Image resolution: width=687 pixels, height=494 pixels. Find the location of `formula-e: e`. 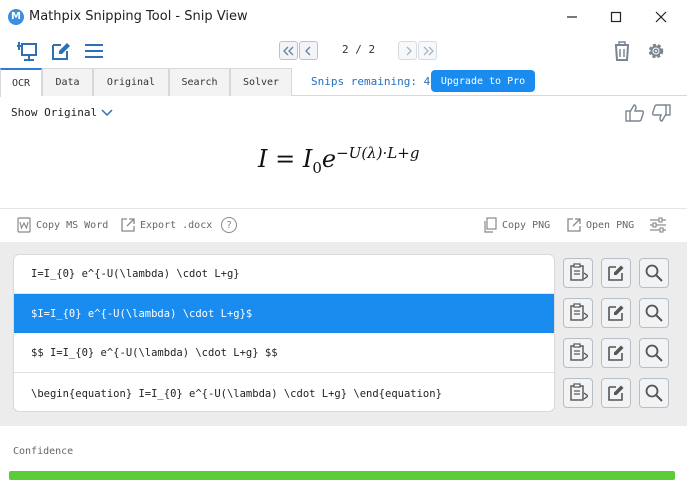

formula-e: e is located at coordinates (329, 159).